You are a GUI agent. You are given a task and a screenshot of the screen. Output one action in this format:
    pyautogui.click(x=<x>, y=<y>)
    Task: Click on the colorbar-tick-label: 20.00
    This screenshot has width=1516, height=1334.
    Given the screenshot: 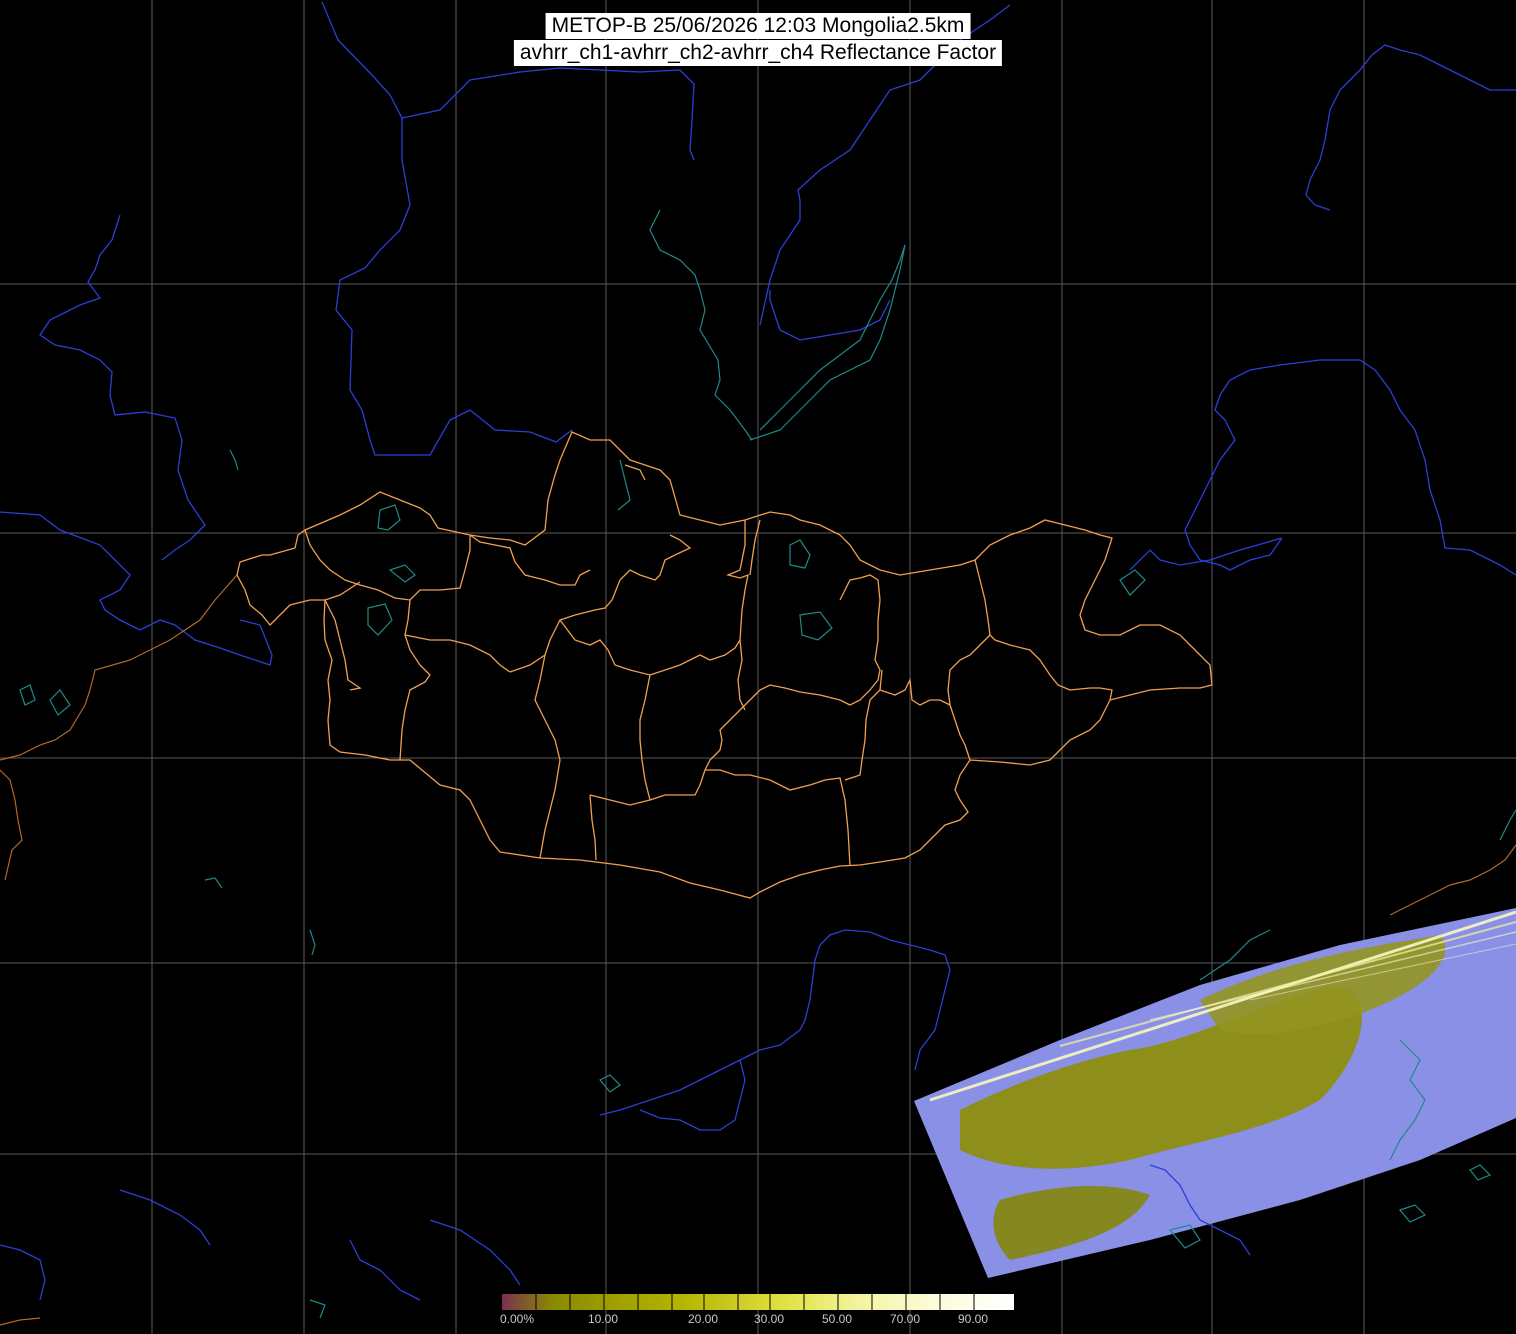 What is the action you would take?
    pyautogui.click(x=703, y=1319)
    